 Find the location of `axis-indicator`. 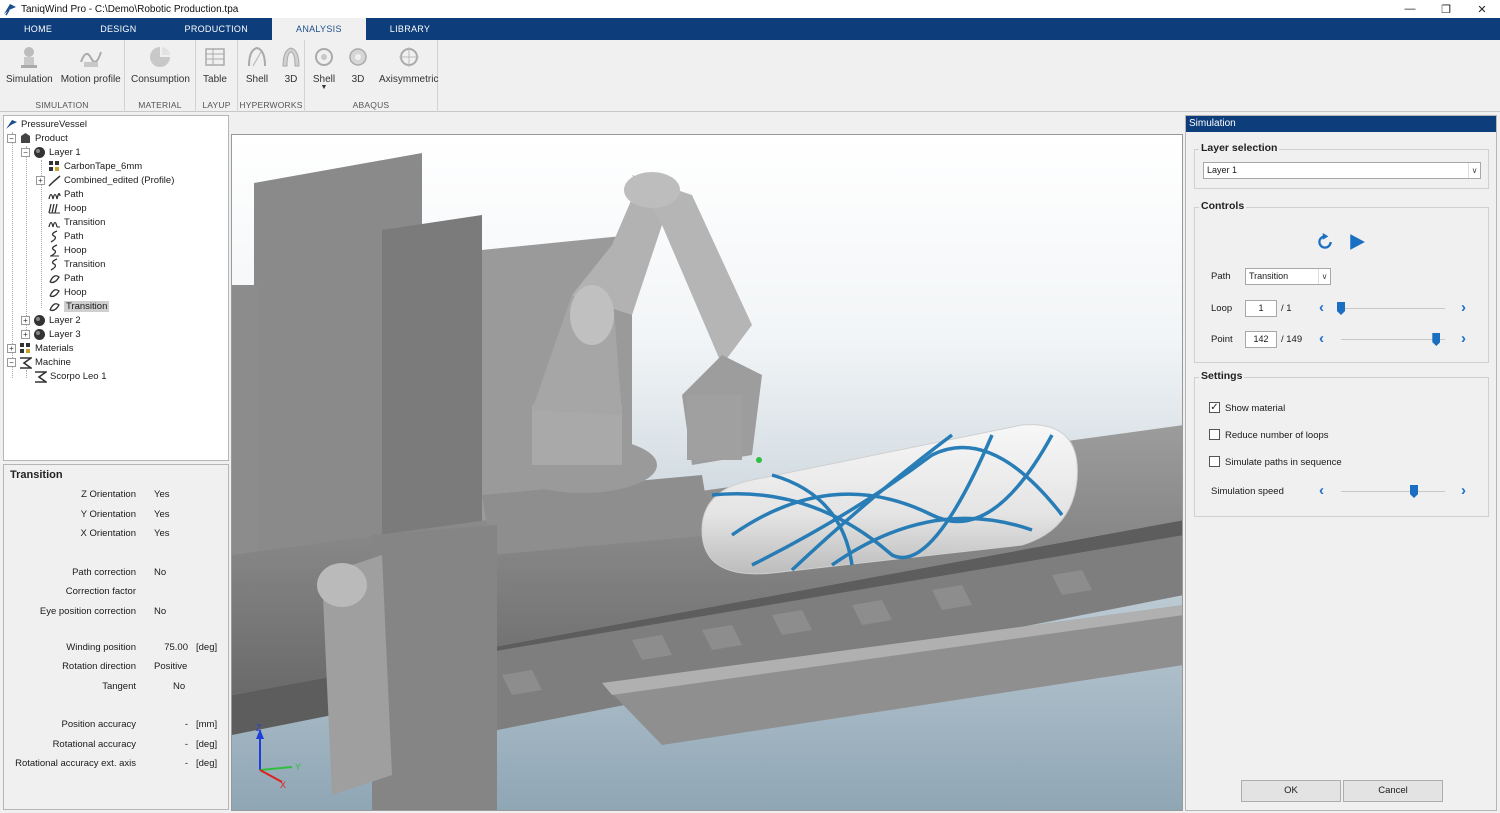

axis-indicator is located at coordinates (274, 756).